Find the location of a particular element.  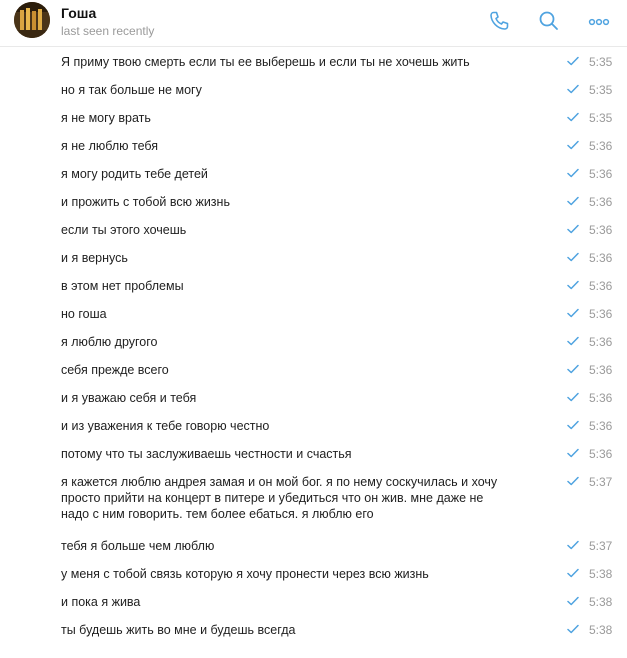

call-button is located at coordinates (499, 21).